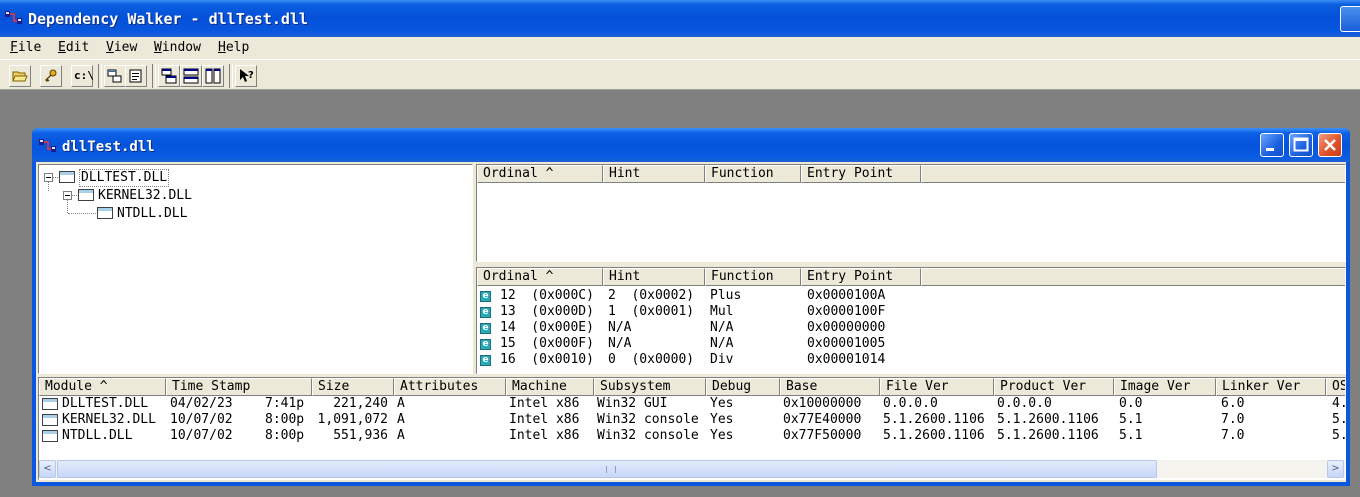 The image size is (1360, 497). I want to click on menu-edit: Edit, so click(73, 47).